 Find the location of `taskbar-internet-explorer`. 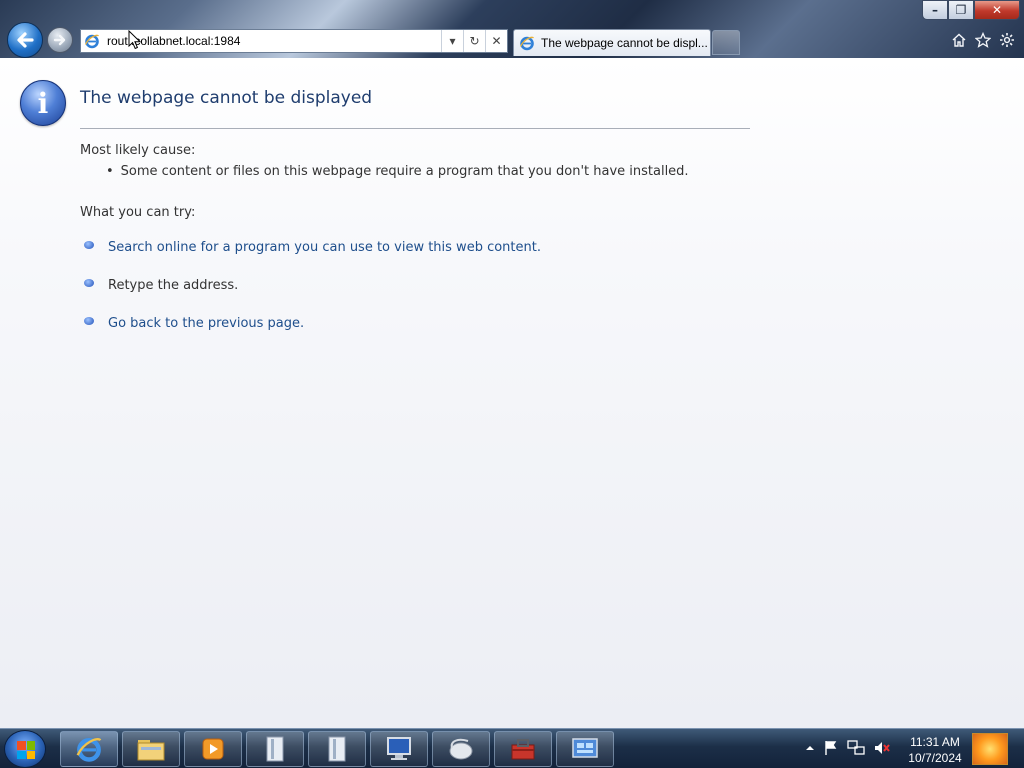

taskbar-internet-explorer is located at coordinates (89, 749).